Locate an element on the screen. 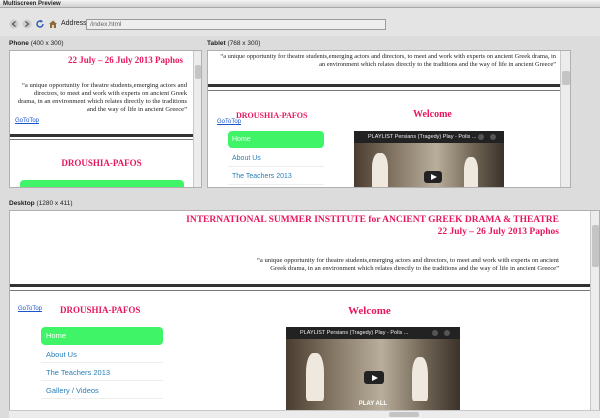 The image size is (600, 418). desktop-scroll-thumb is located at coordinates (595, 246).